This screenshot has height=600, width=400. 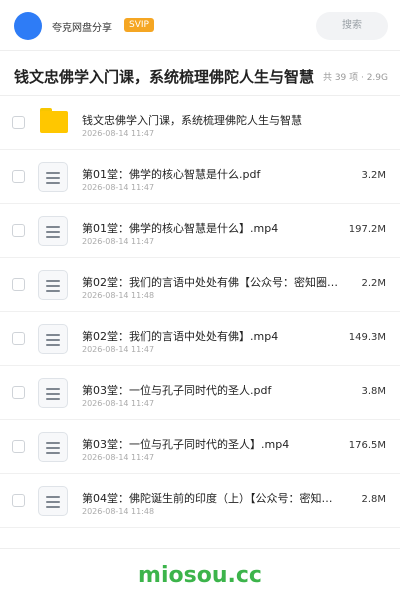 I want to click on avatar, so click(x=28, y=26).